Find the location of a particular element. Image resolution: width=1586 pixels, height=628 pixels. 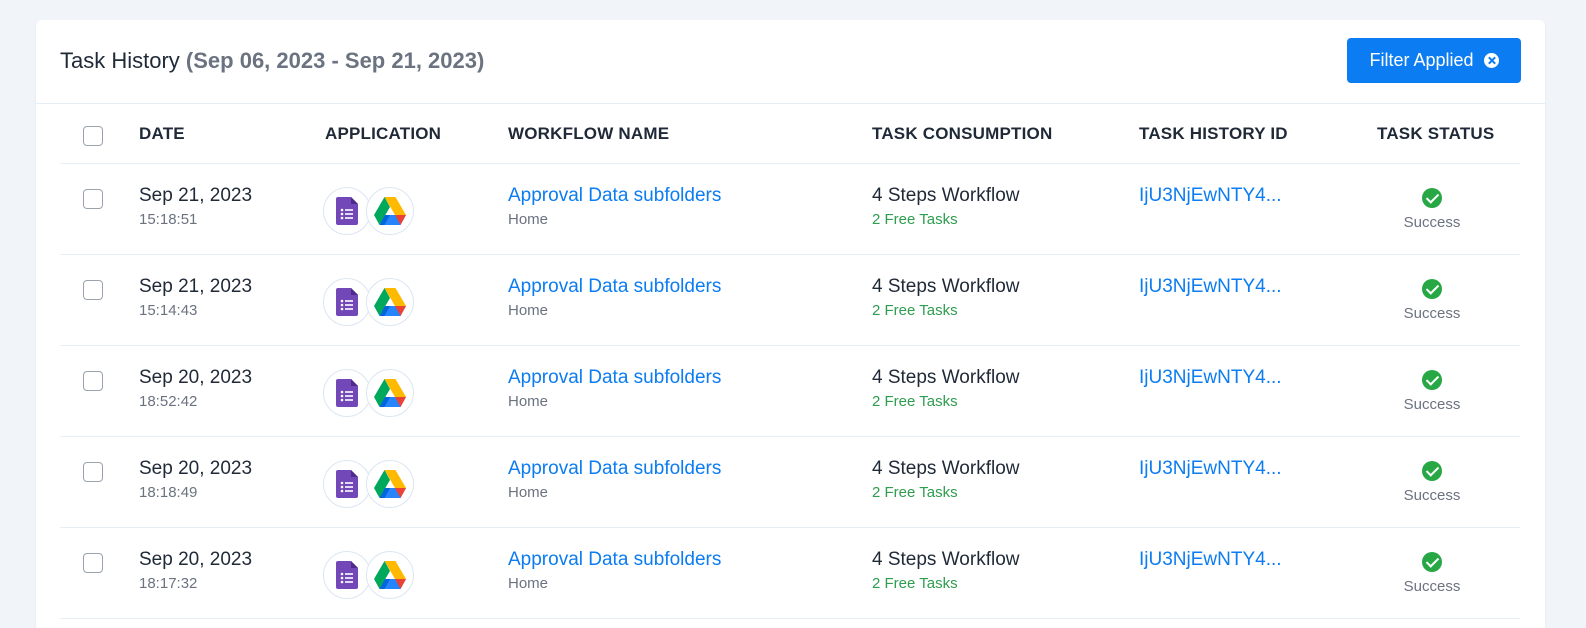

column-header-application: APPLICATION is located at coordinates (383, 134).